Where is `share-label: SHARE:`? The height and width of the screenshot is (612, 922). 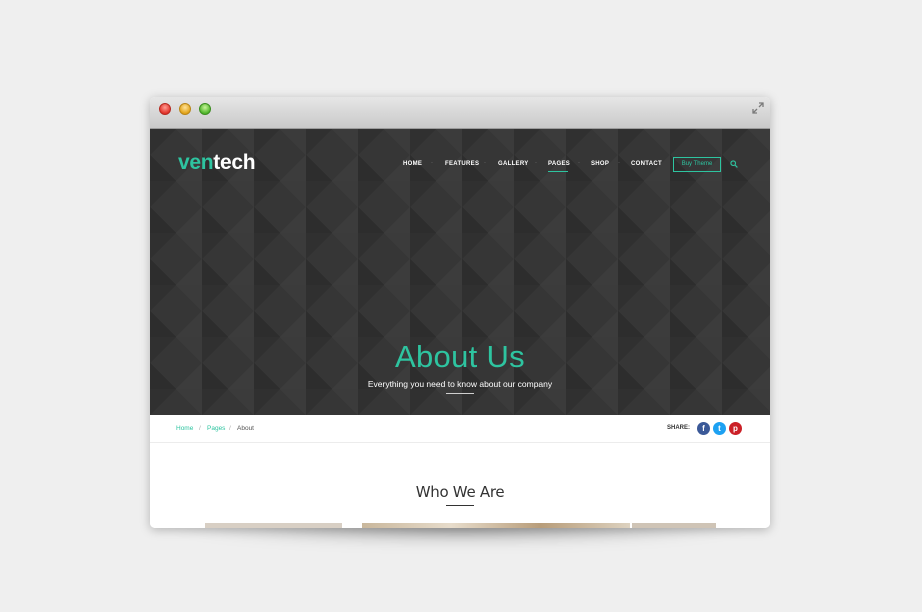
share-label: SHARE: is located at coordinates (679, 428).